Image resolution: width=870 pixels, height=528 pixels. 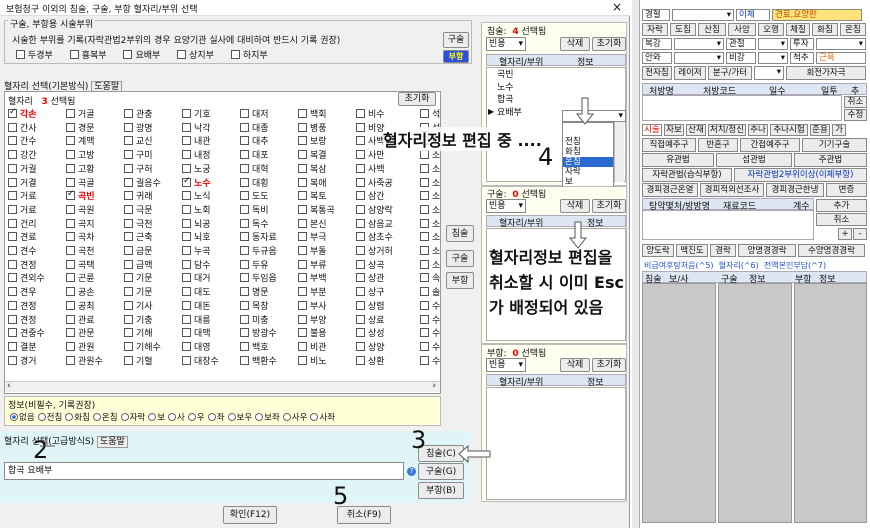 What do you see at coordinates (825, 29) in the screenshot?
I see `rp-filter-button: 화침` at bounding box center [825, 29].